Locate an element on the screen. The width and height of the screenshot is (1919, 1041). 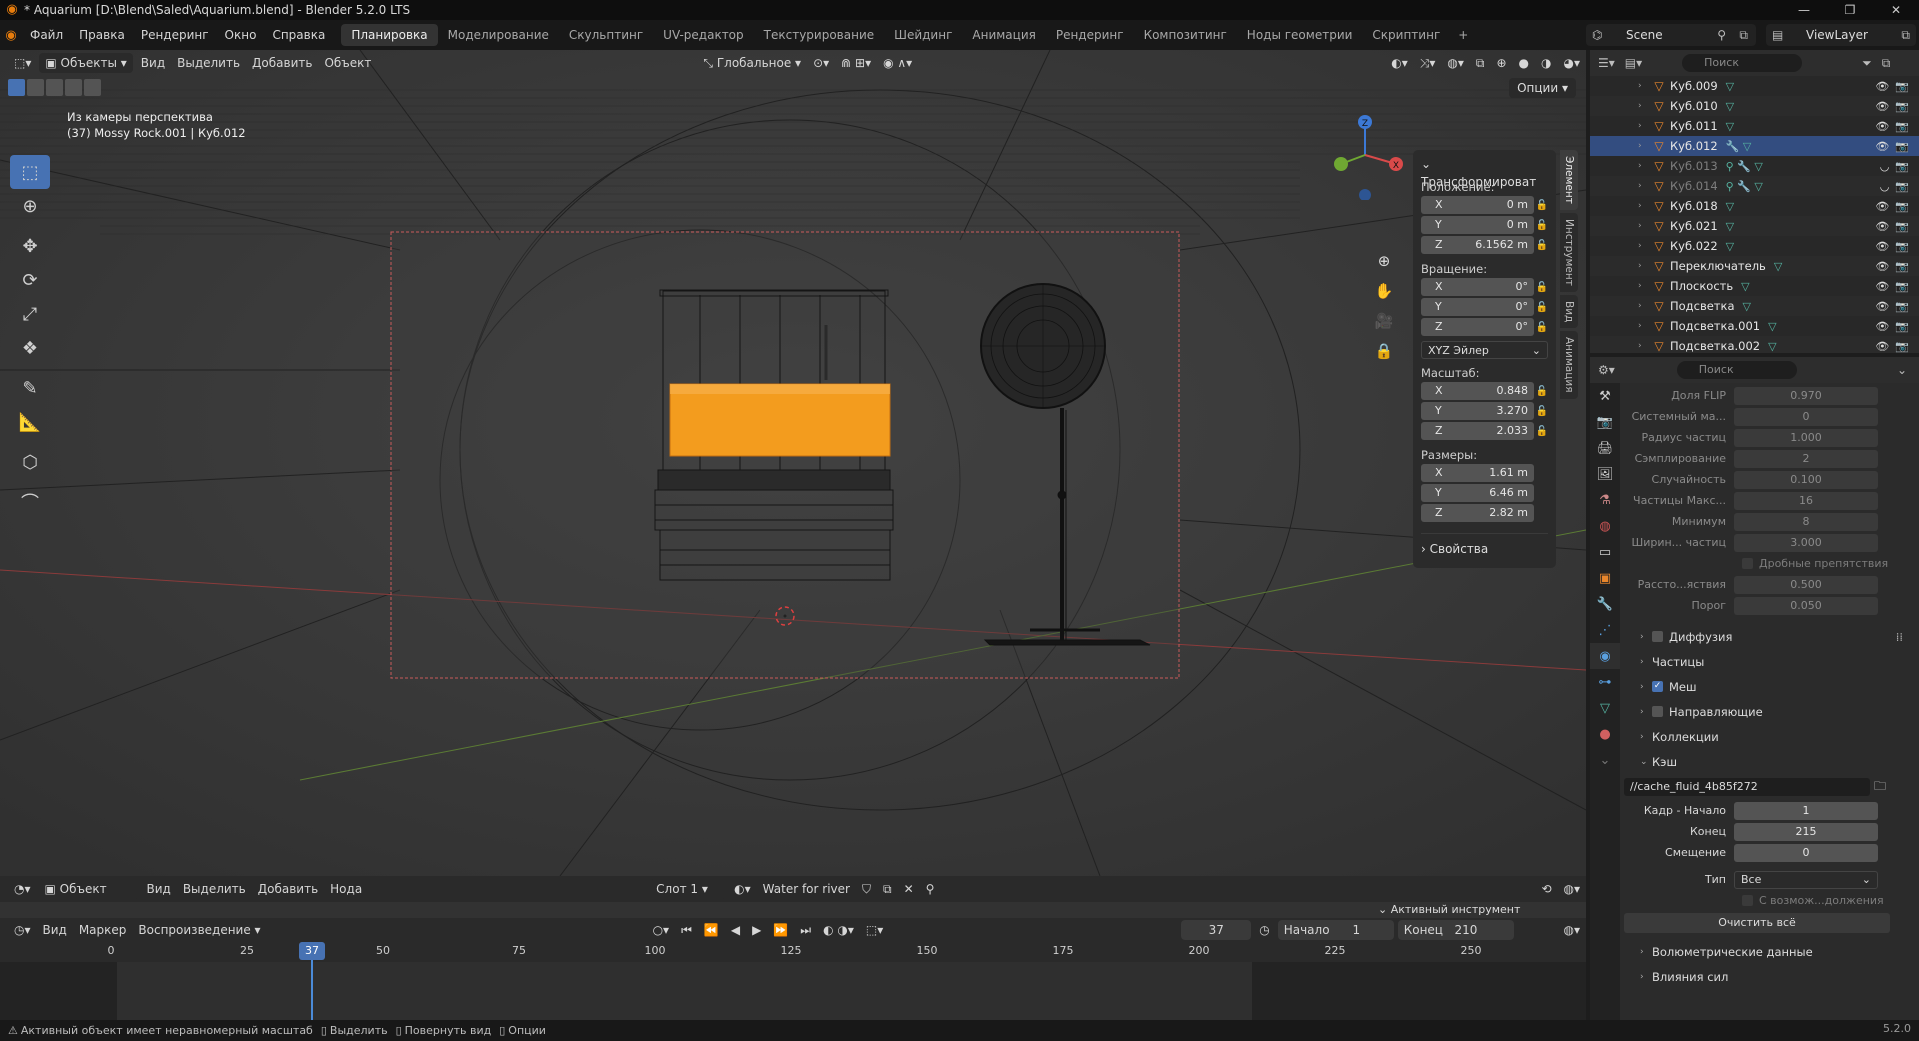
outliner-row: › ▽ Куб.013 ⚲ 🔧 ▽ ◡ 📷 is located at coordinates (1754, 166).